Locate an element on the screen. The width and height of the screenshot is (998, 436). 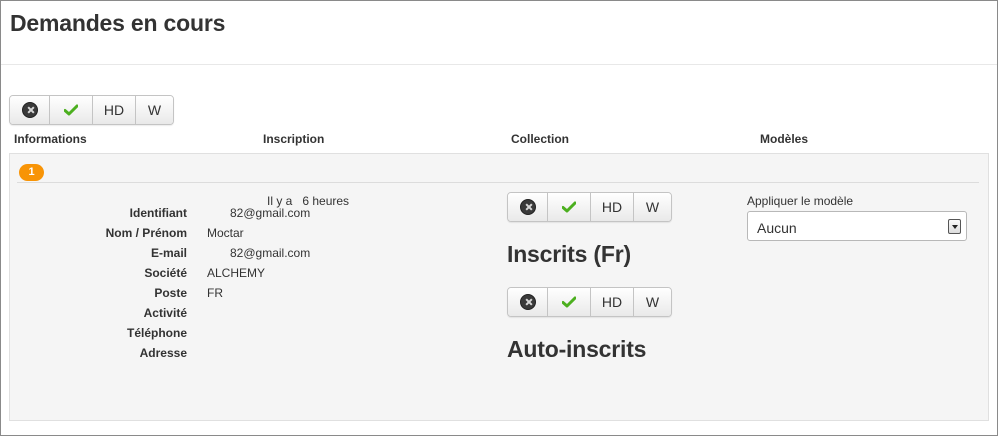
field-label-adresse: Adresse is located at coordinates (163, 353).